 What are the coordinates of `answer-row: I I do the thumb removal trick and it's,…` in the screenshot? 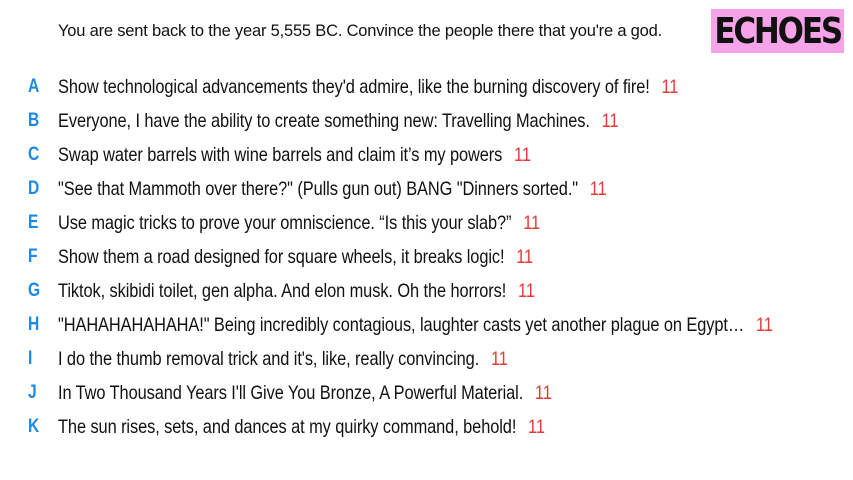 It's located at (426, 359).